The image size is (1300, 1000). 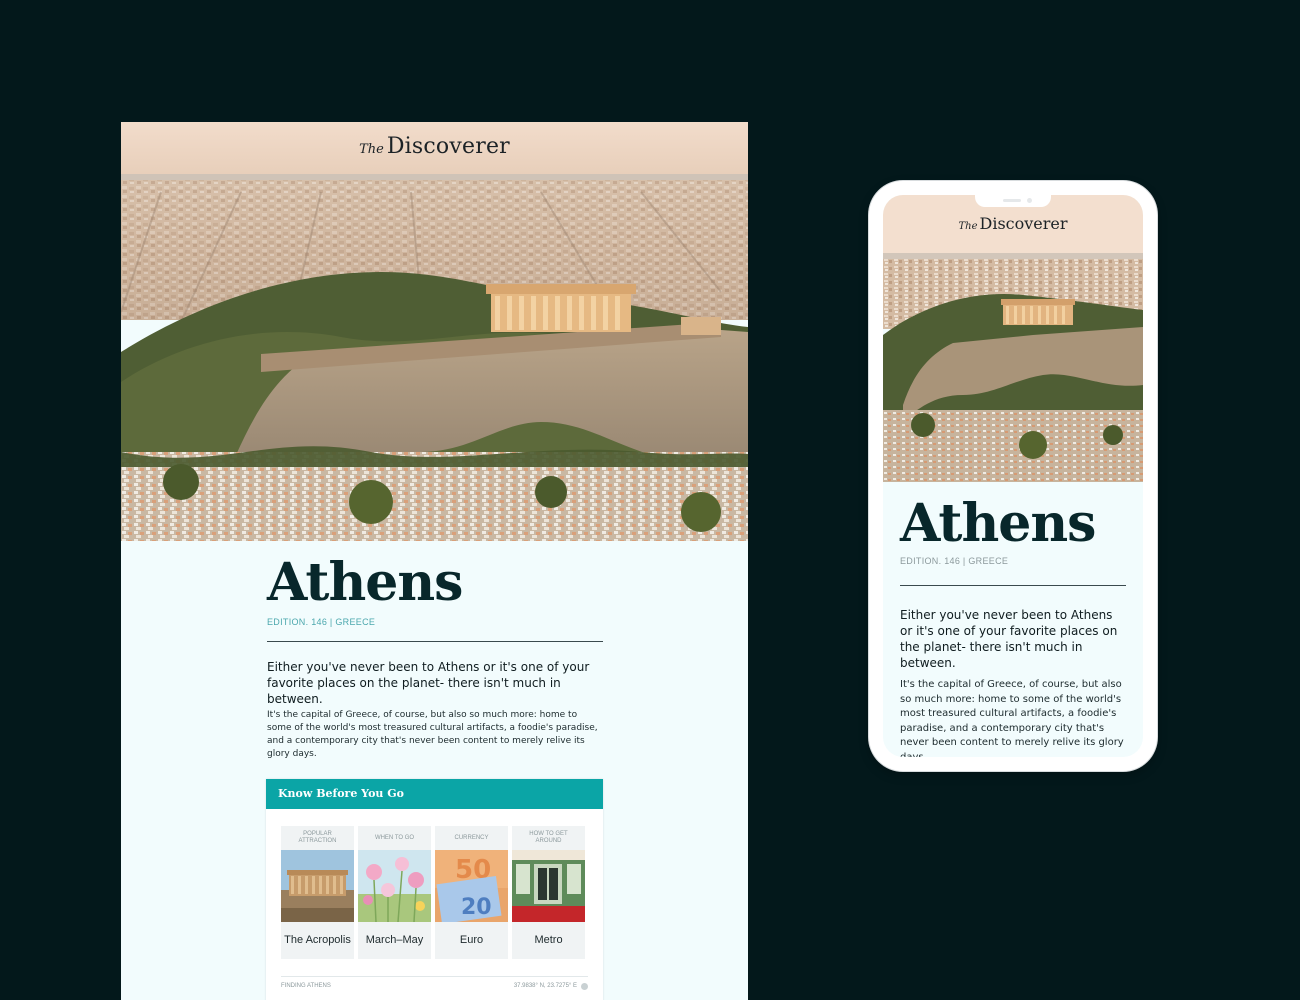 What do you see at coordinates (471, 940) in the screenshot?
I see `card-label: Euro` at bounding box center [471, 940].